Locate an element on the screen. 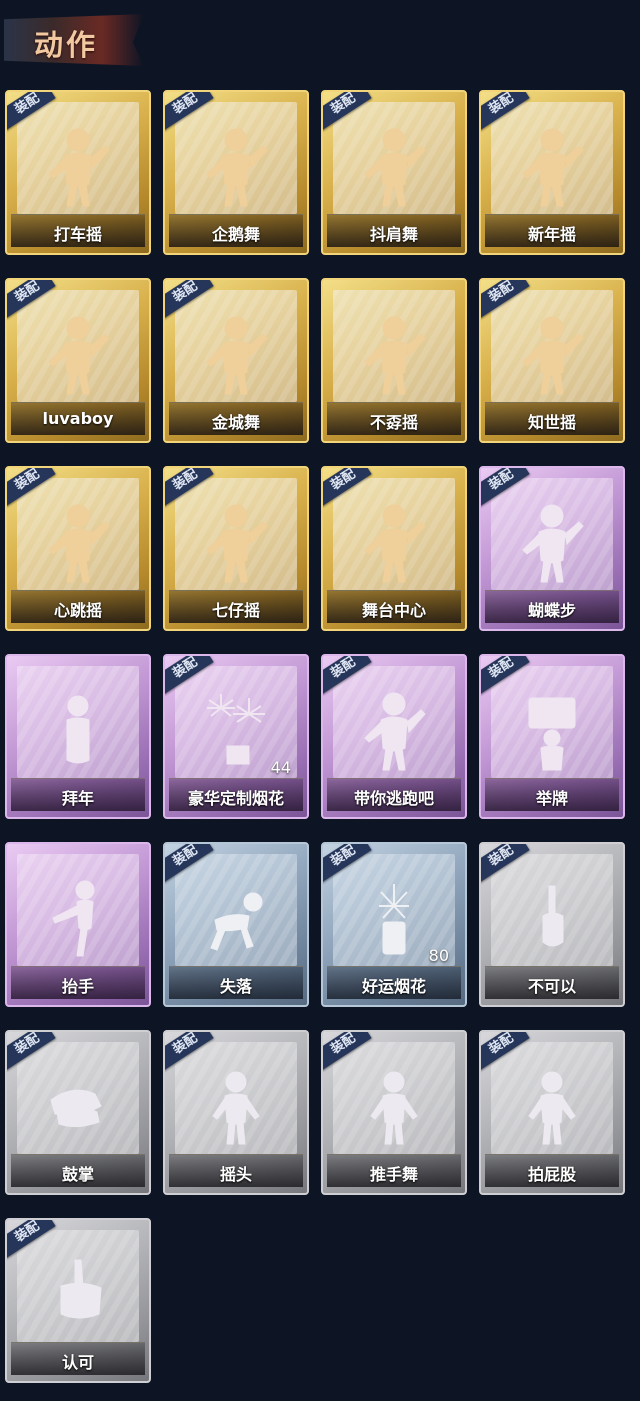  card-label-bar: 好运烟花 is located at coordinates (394, 982).